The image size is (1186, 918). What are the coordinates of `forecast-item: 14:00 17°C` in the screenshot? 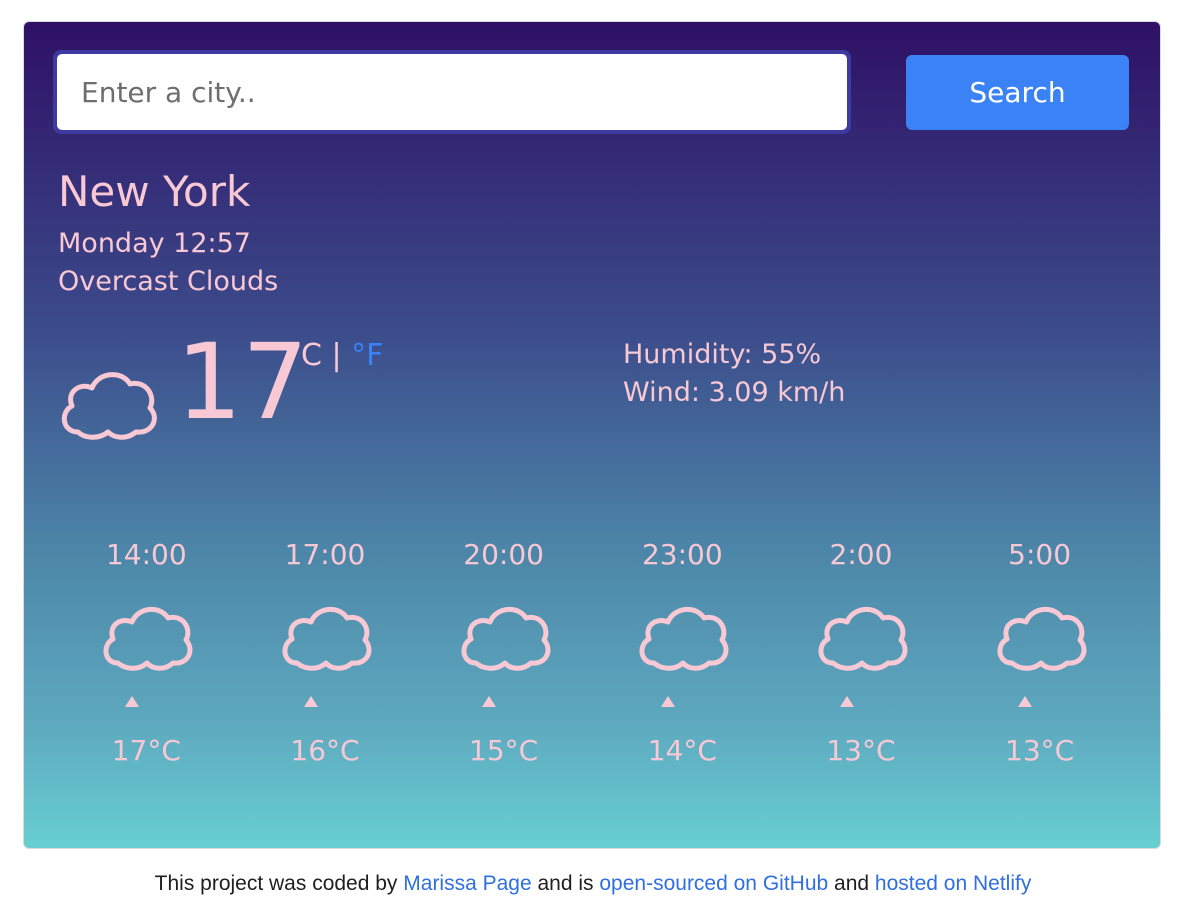 It's located at (146, 663).